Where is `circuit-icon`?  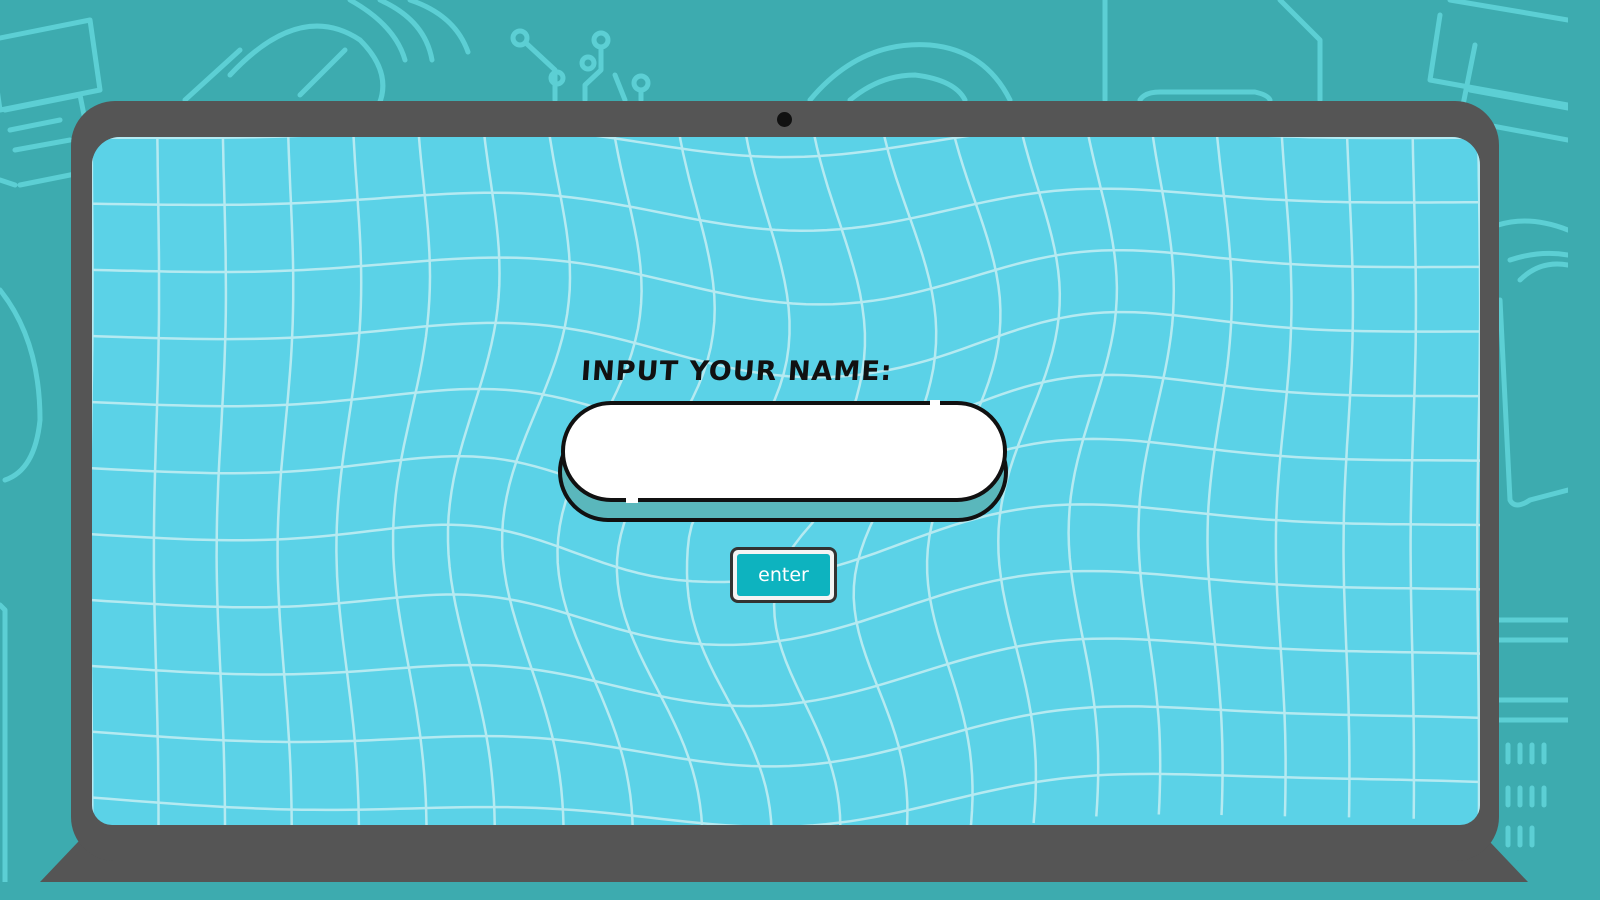 circuit-icon is located at coordinates (580, 65).